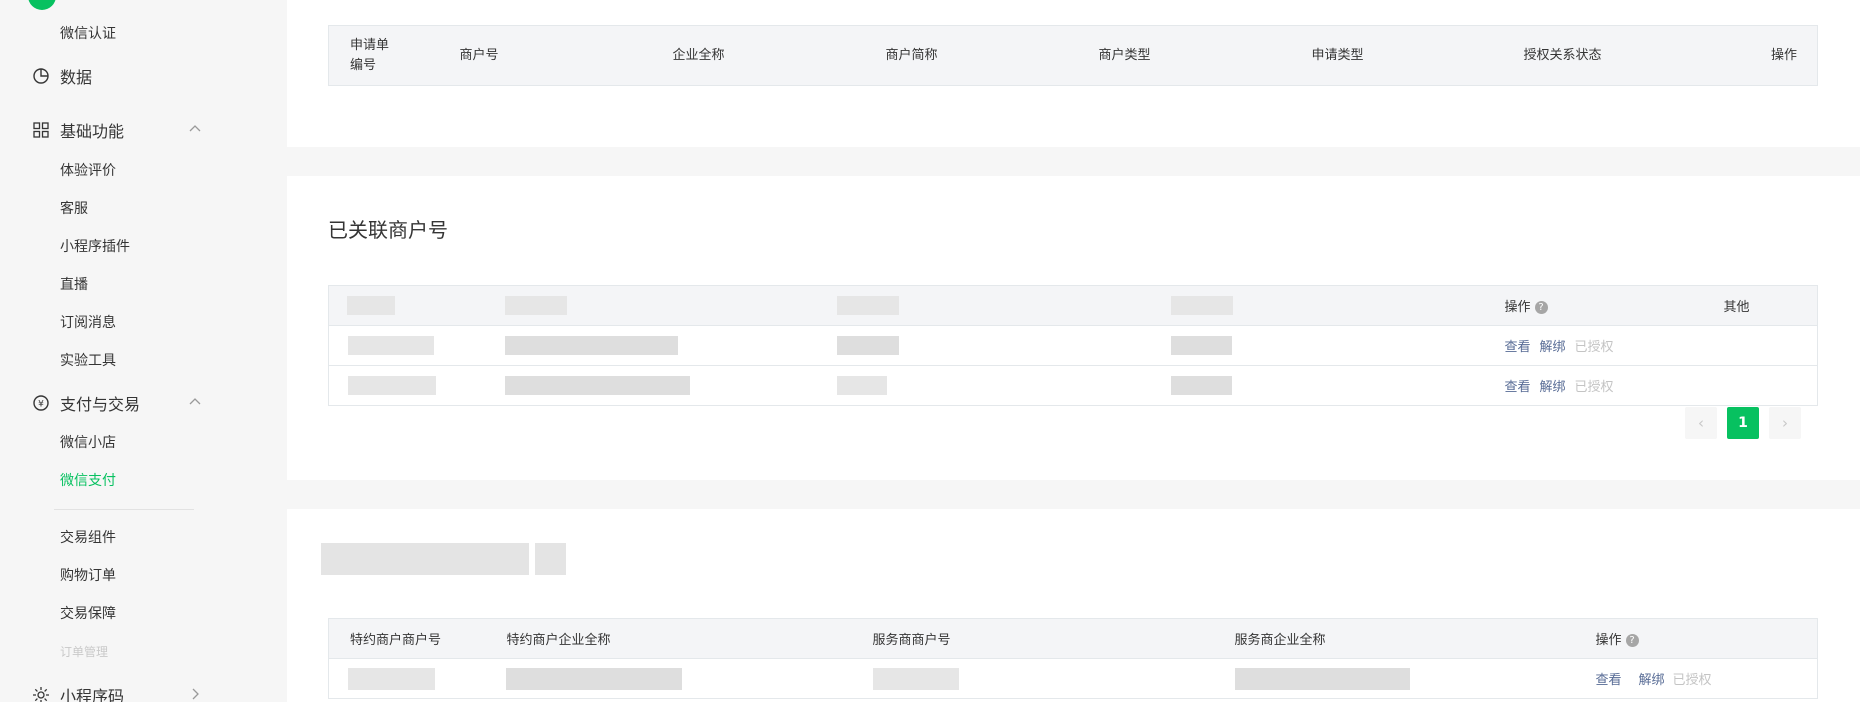 Image resolution: width=1860 pixels, height=702 pixels. I want to click on sidebar-group-label: 支付与交易, so click(100, 404).